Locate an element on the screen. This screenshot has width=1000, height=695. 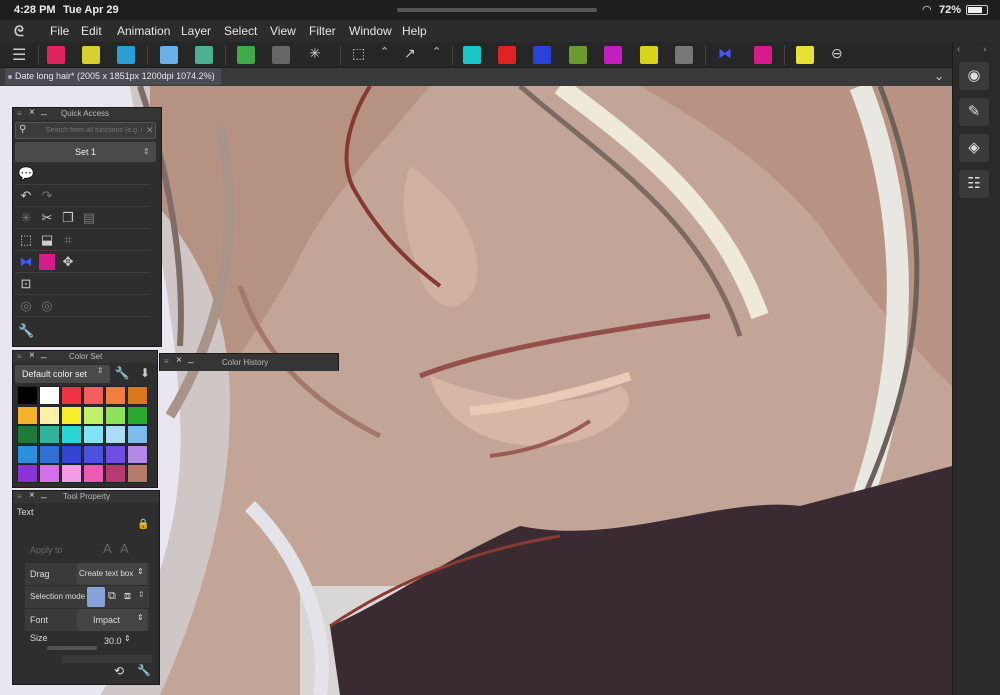
move-icon: ✥ is located at coordinates (68, 262).